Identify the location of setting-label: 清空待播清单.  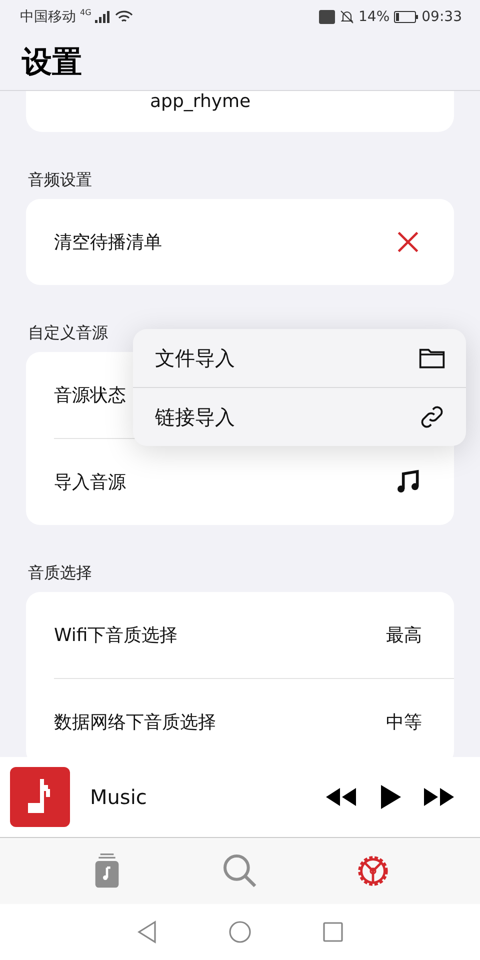
(108, 242).